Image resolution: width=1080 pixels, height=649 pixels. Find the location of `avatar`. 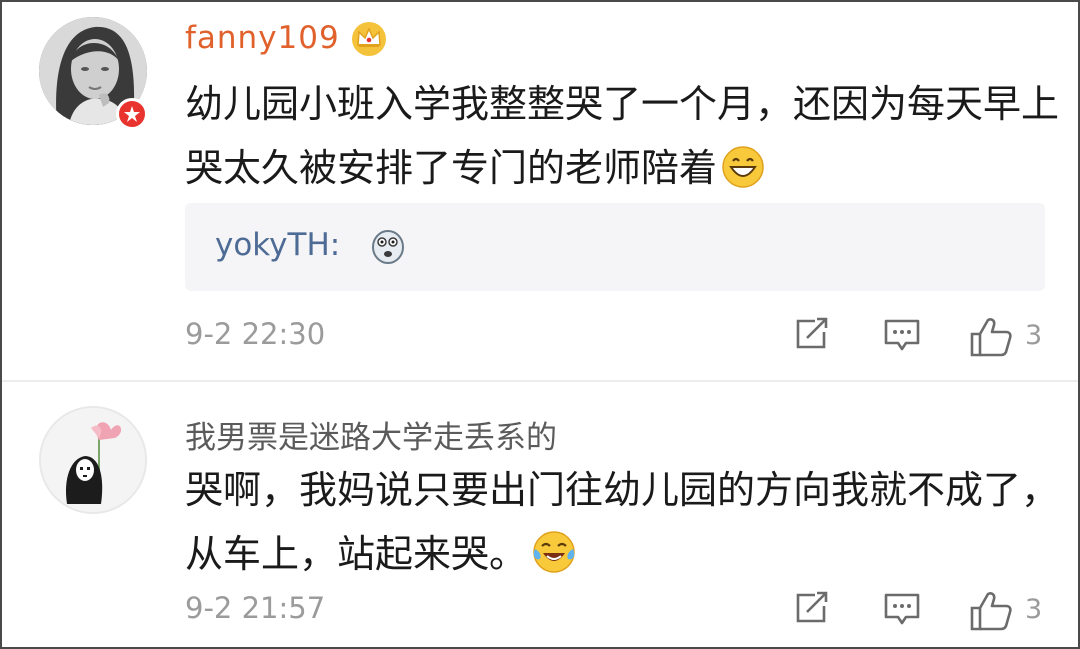

avatar is located at coordinates (93, 460).